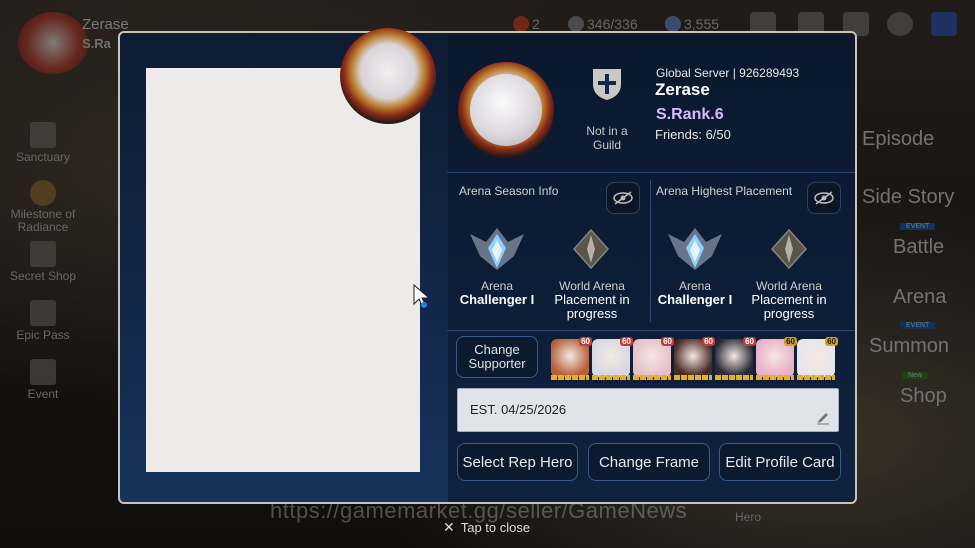 The width and height of the screenshot is (975, 548). I want to click on edit-profile-card-button: Edit Profile Card, so click(780, 462).